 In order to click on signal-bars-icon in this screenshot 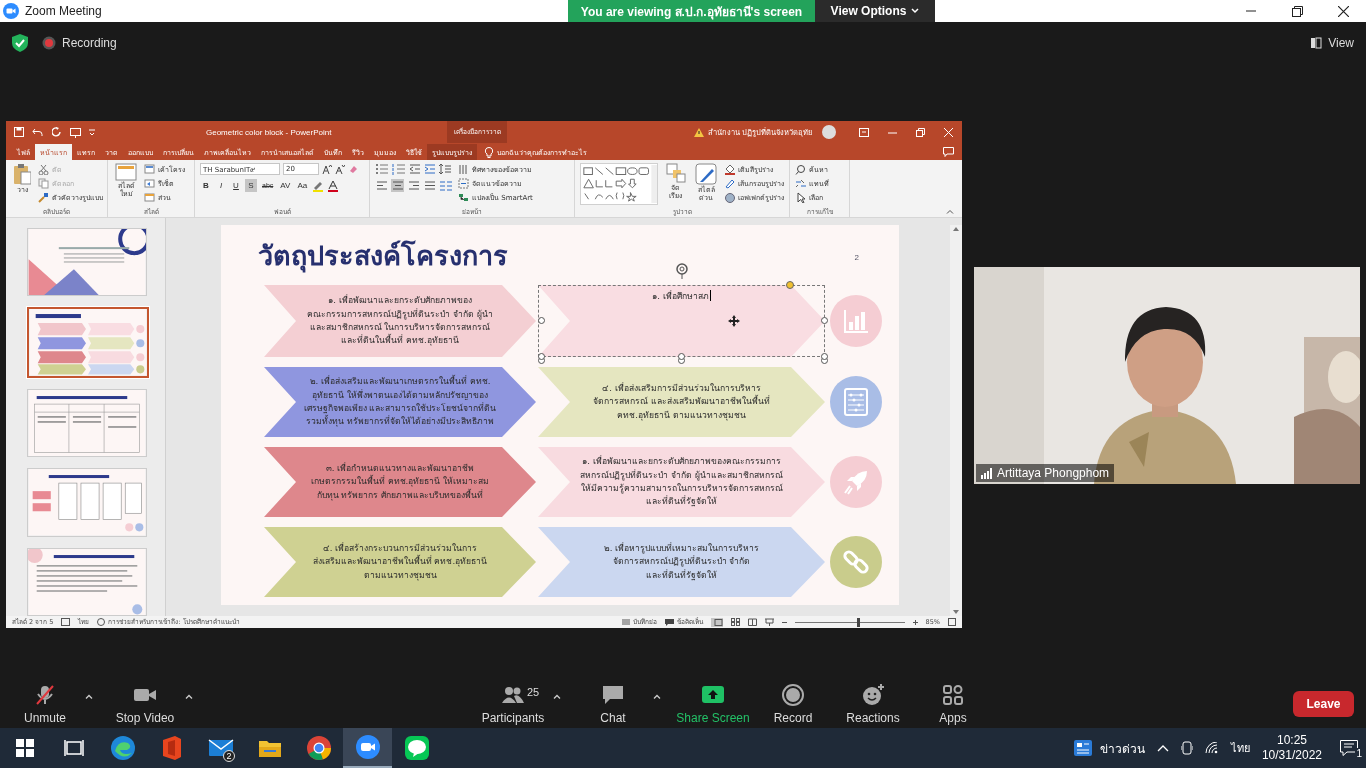, I will do `click(987, 473)`.